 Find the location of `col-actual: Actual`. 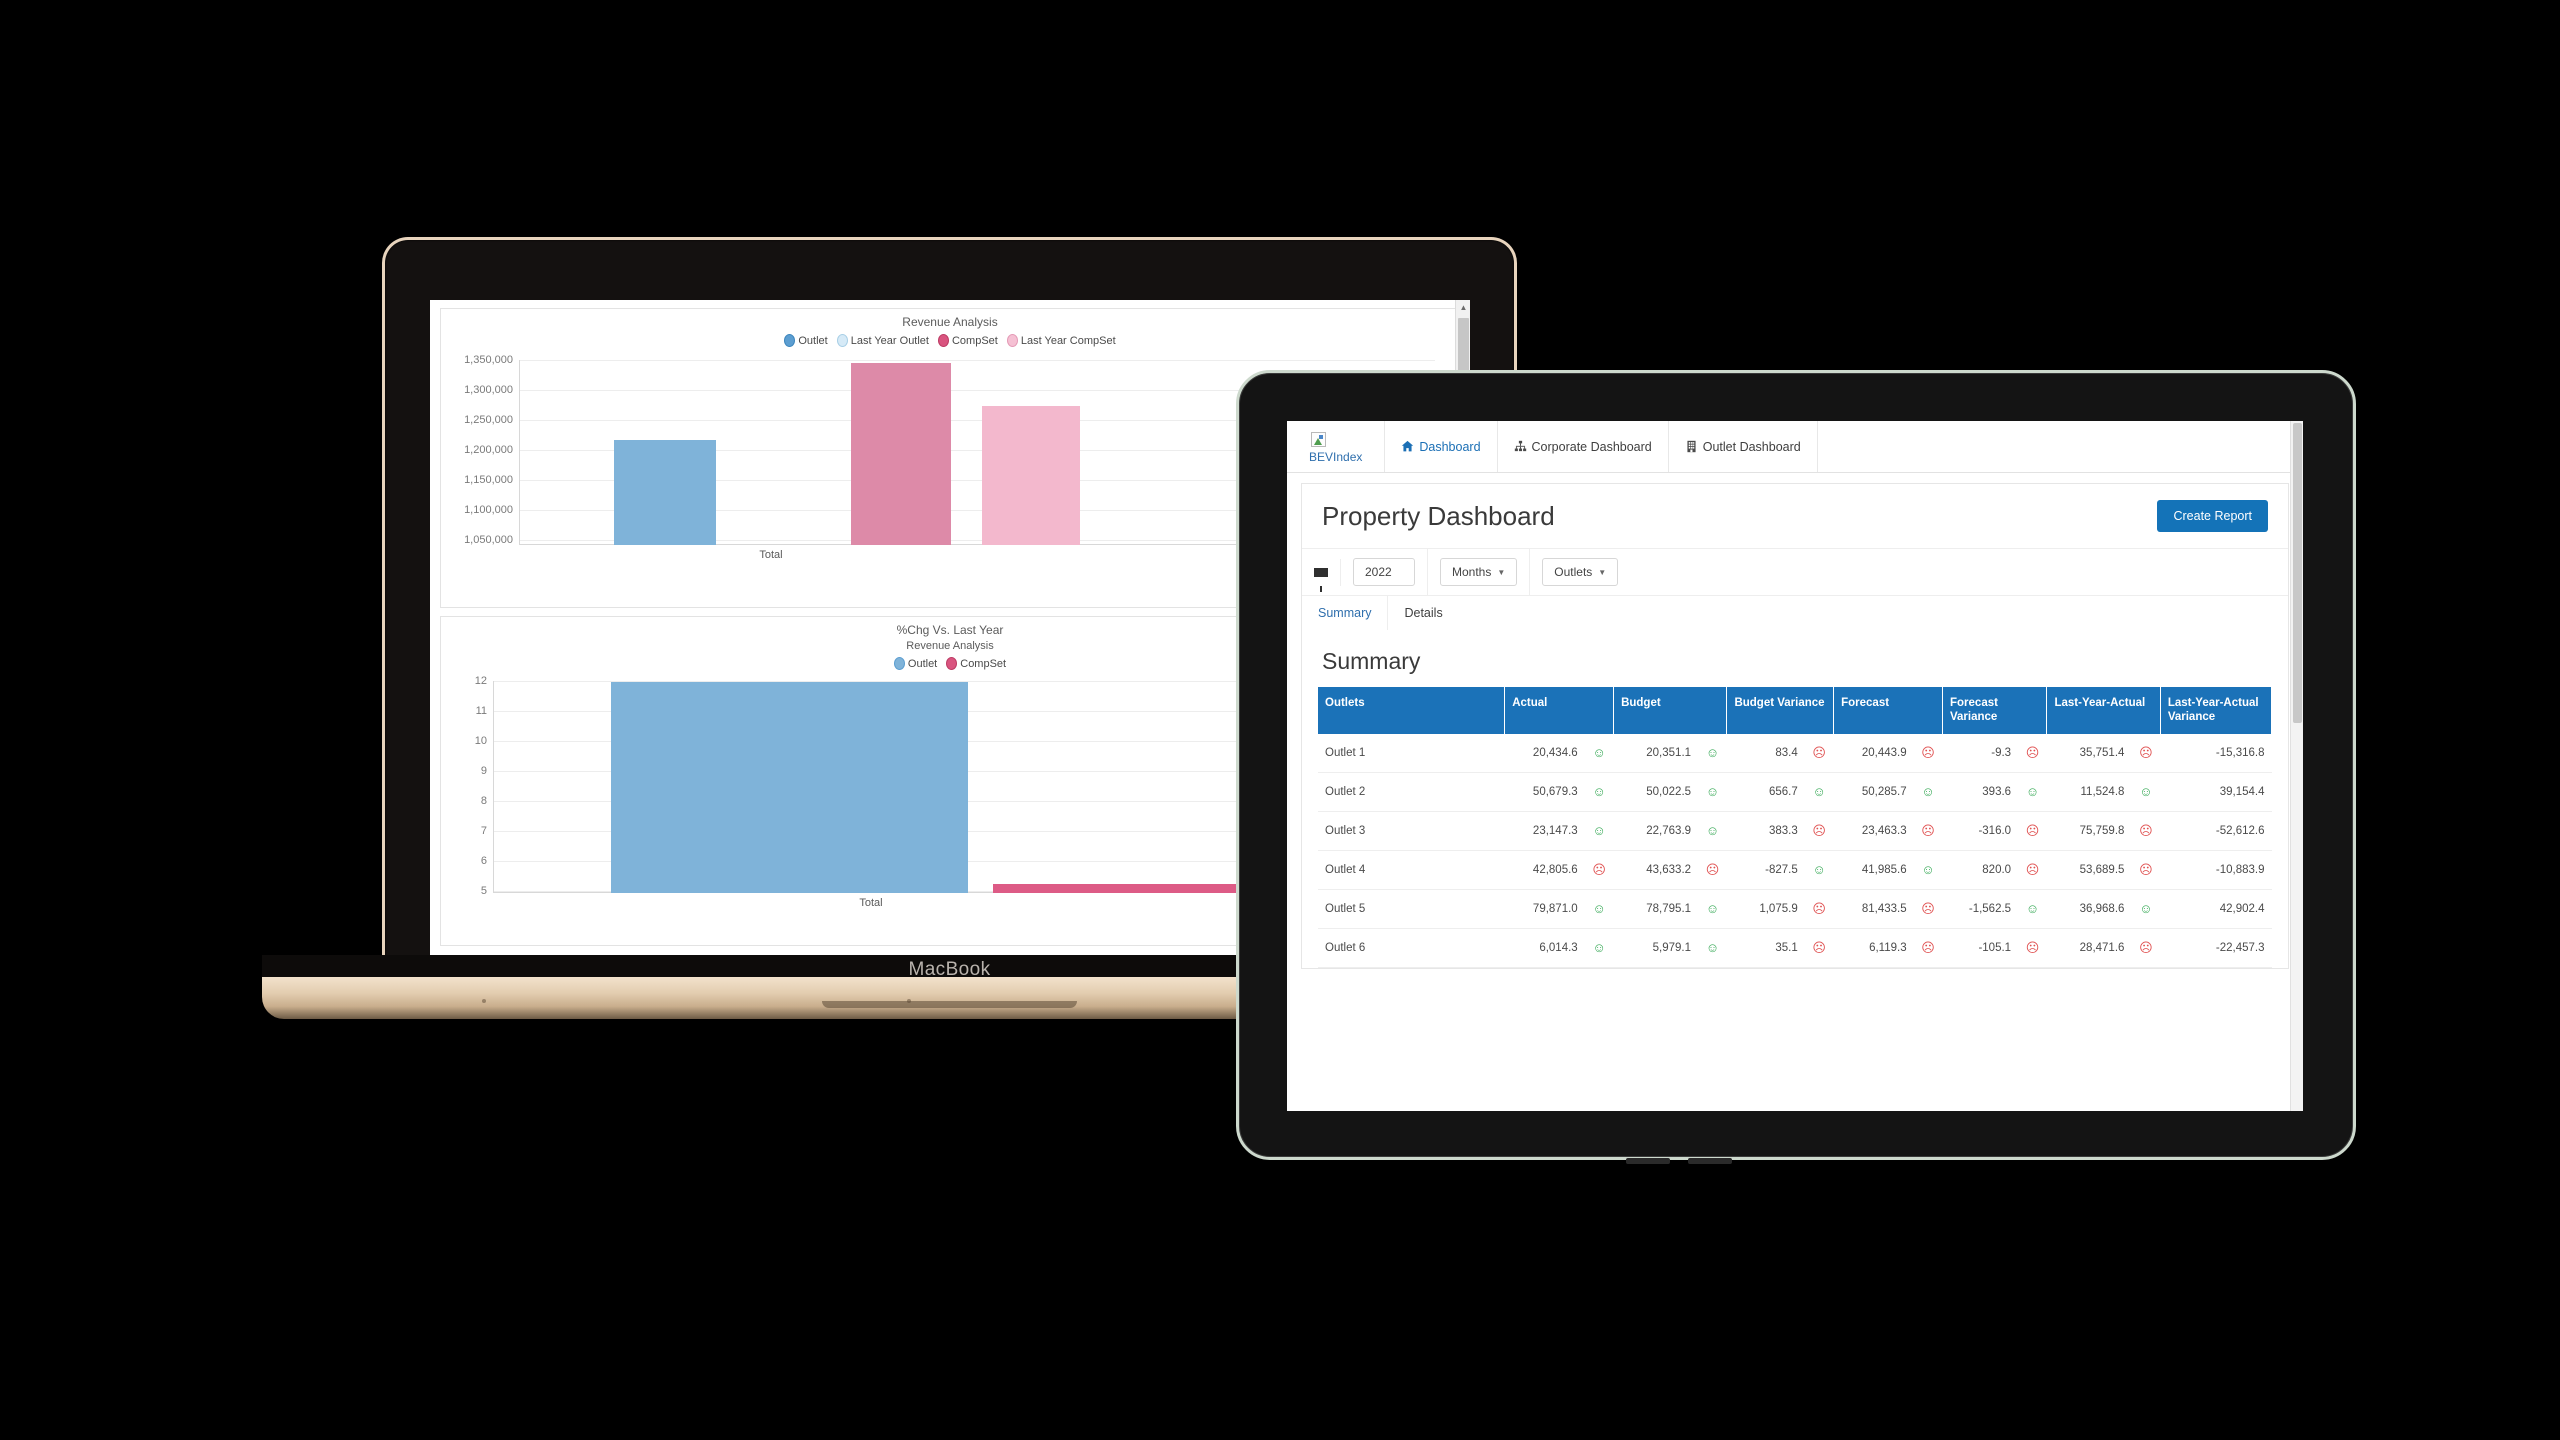

col-actual: Actual is located at coordinates (1559, 710).